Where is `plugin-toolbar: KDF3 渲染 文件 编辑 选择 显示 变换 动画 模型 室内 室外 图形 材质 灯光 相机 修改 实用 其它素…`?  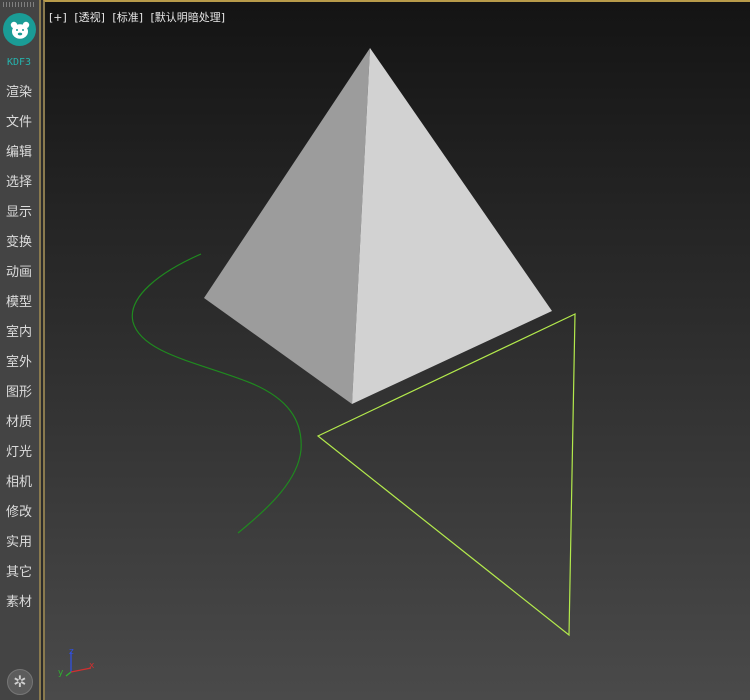 plugin-toolbar: KDF3 渲染 文件 编辑 选择 显示 变换 动画 模型 室内 室外 图形 材质 灯光 相机 修改 实用 其它素… is located at coordinates (20, 350).